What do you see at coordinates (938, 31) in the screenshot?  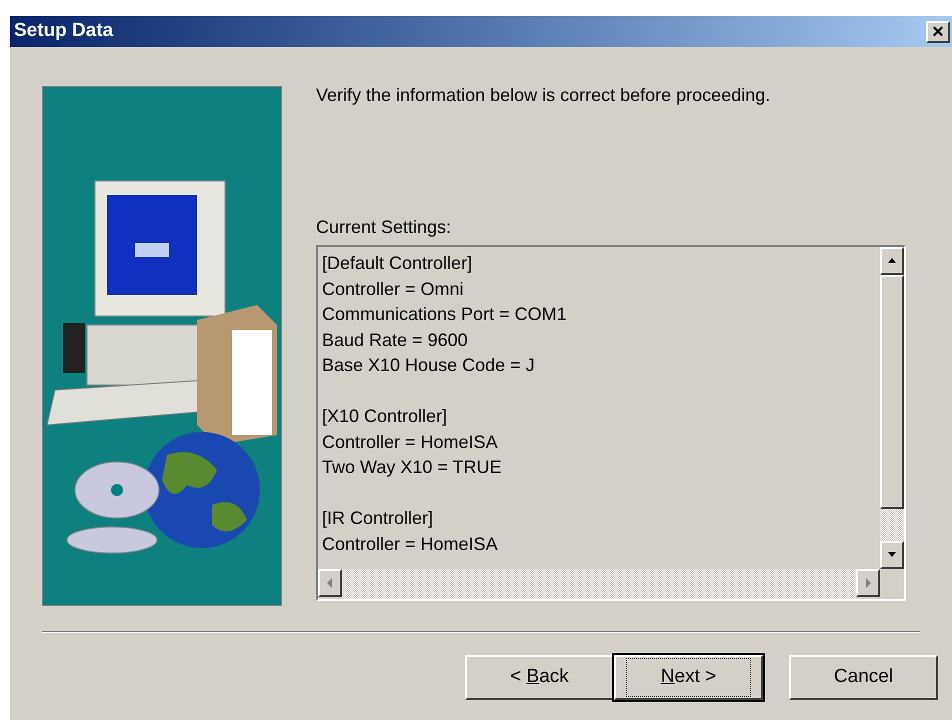 I see `close-button: ×` at bounding box center [938, 31].